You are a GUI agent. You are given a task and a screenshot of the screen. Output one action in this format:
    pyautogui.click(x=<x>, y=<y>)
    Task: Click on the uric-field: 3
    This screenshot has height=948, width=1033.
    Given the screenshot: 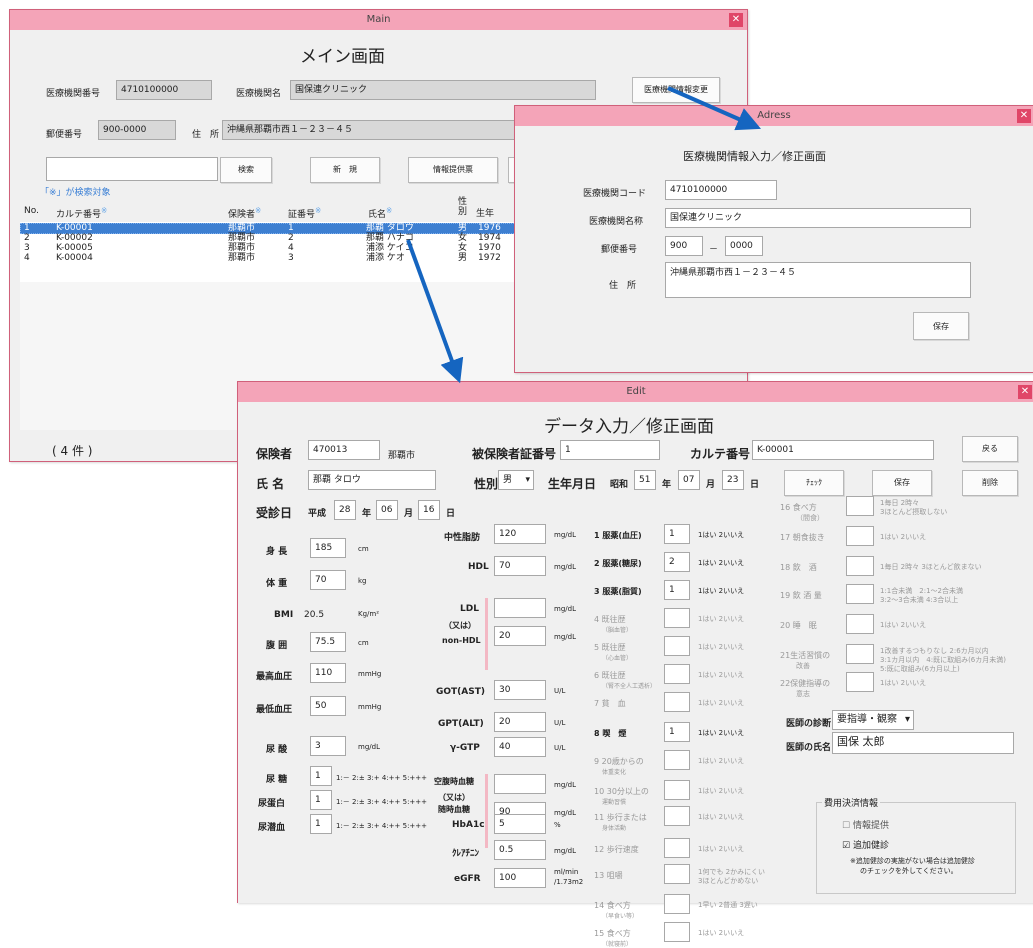 What is the action you would take?
    pyautogui.click(x=328, y=746)
    